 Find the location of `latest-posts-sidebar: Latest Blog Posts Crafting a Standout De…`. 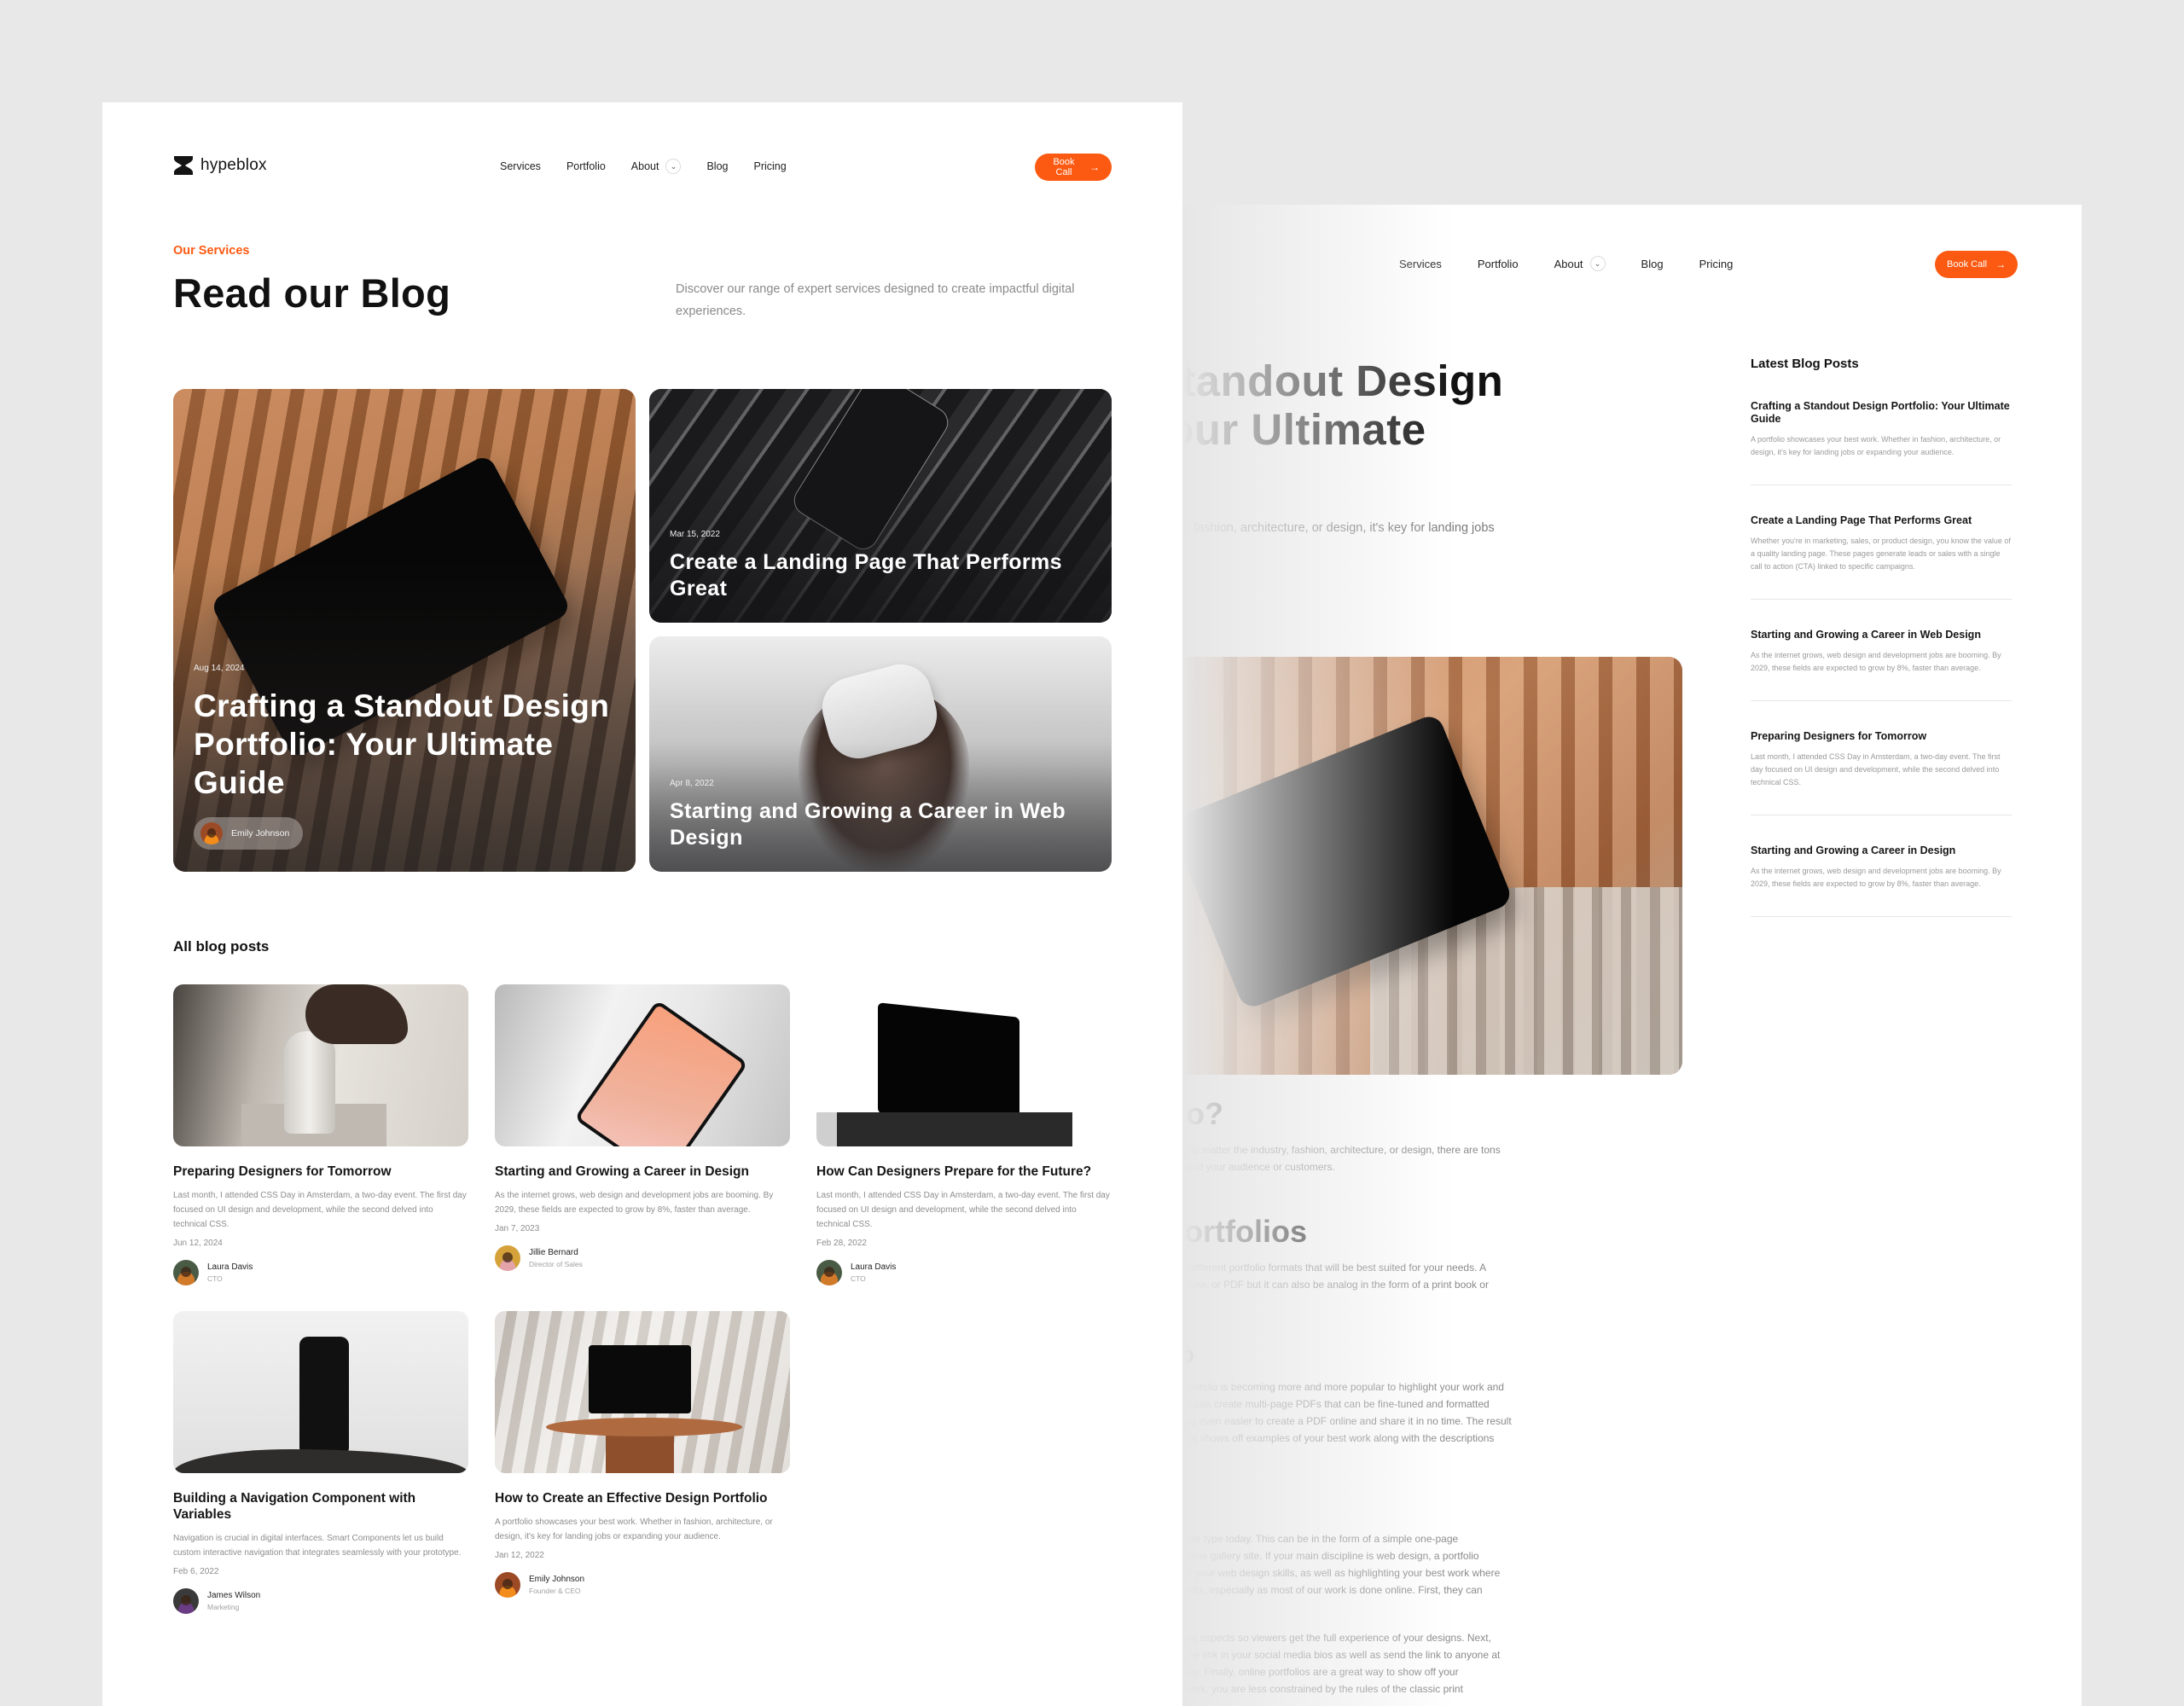

latest-posts-sidebar: Latest Blog Posts Crafting a Standout De… is located at coordinates (1882, 637).